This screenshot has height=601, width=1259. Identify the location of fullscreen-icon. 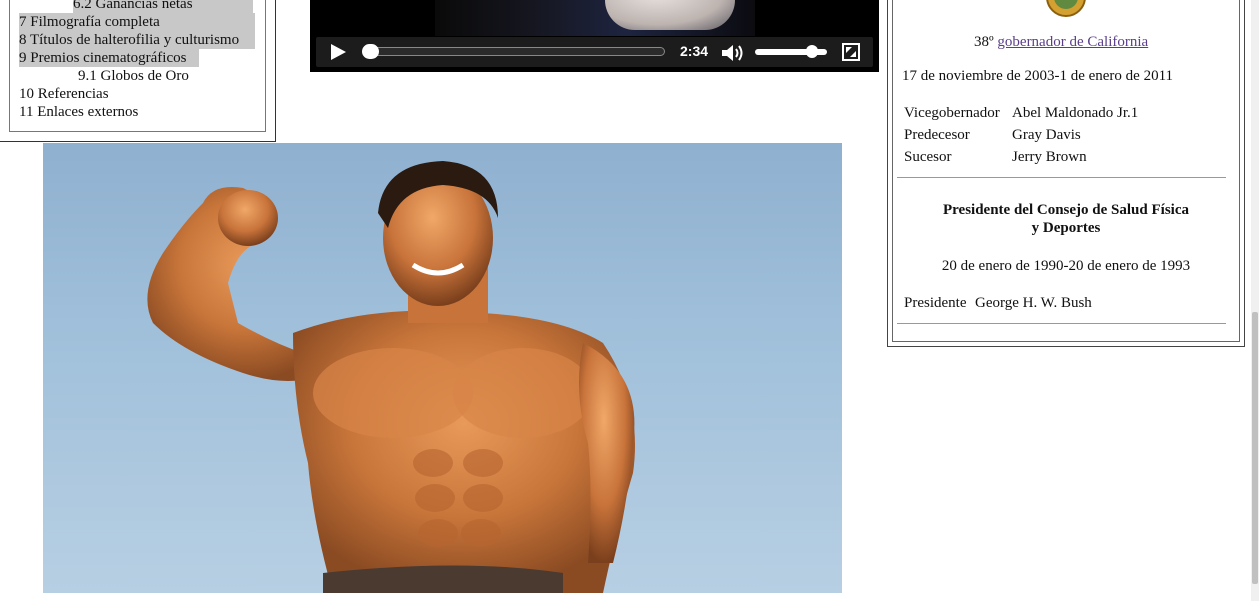
(851, 52).